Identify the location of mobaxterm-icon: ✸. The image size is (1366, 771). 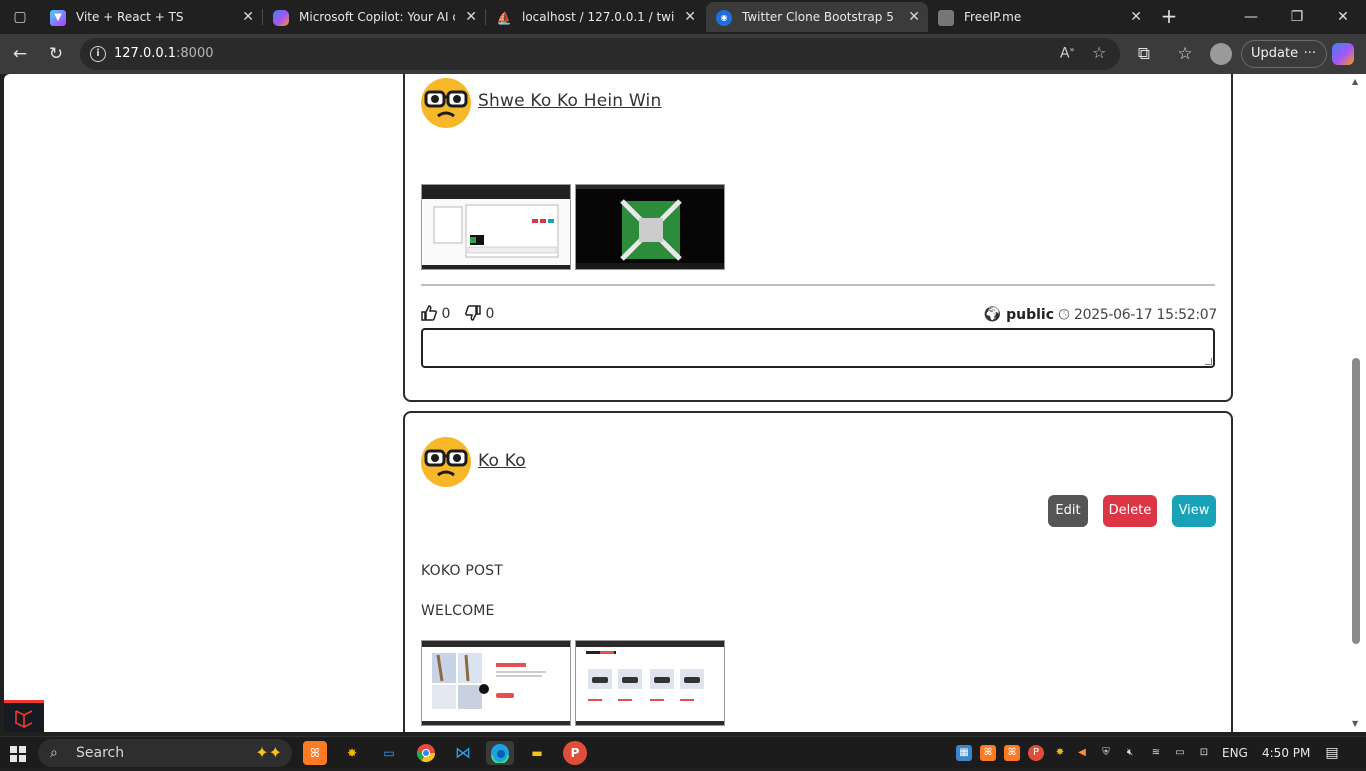
(352, 753).